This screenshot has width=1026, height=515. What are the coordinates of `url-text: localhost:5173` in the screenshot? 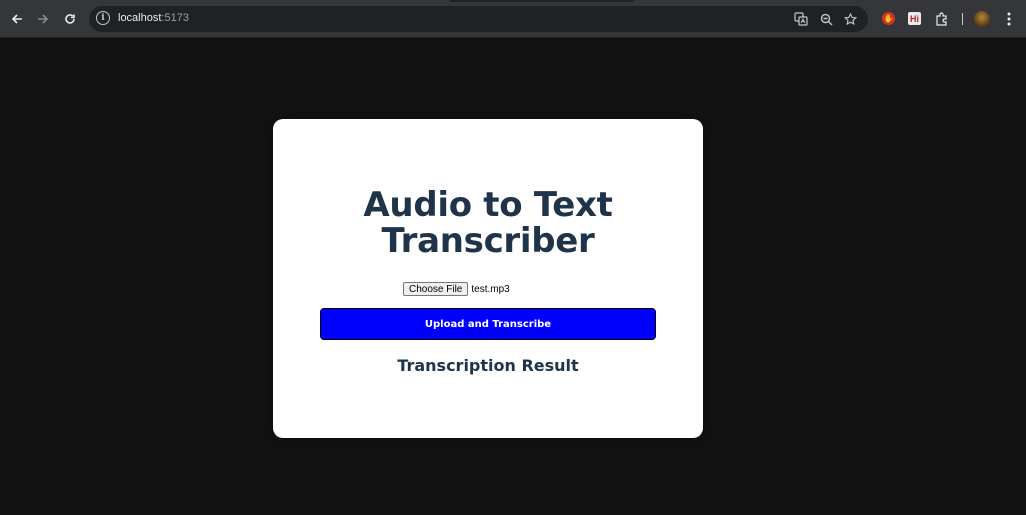 It's located at (153, 18).